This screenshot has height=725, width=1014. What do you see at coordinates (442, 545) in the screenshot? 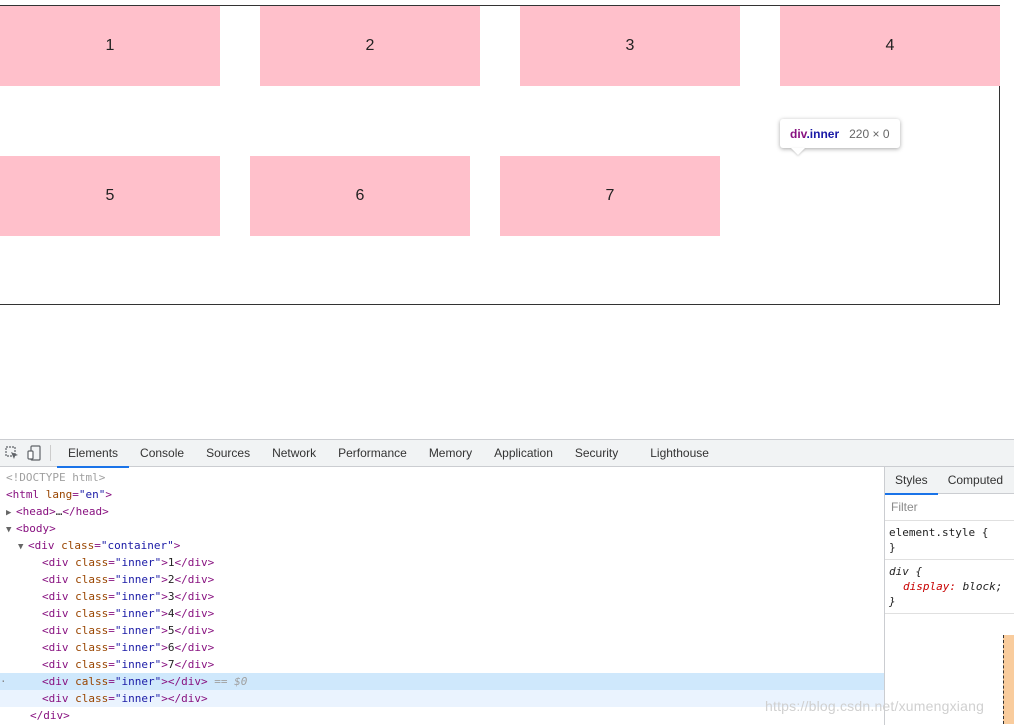
I see `dom-container: ▼ <div class="container">` at bounding box center [442, 545].